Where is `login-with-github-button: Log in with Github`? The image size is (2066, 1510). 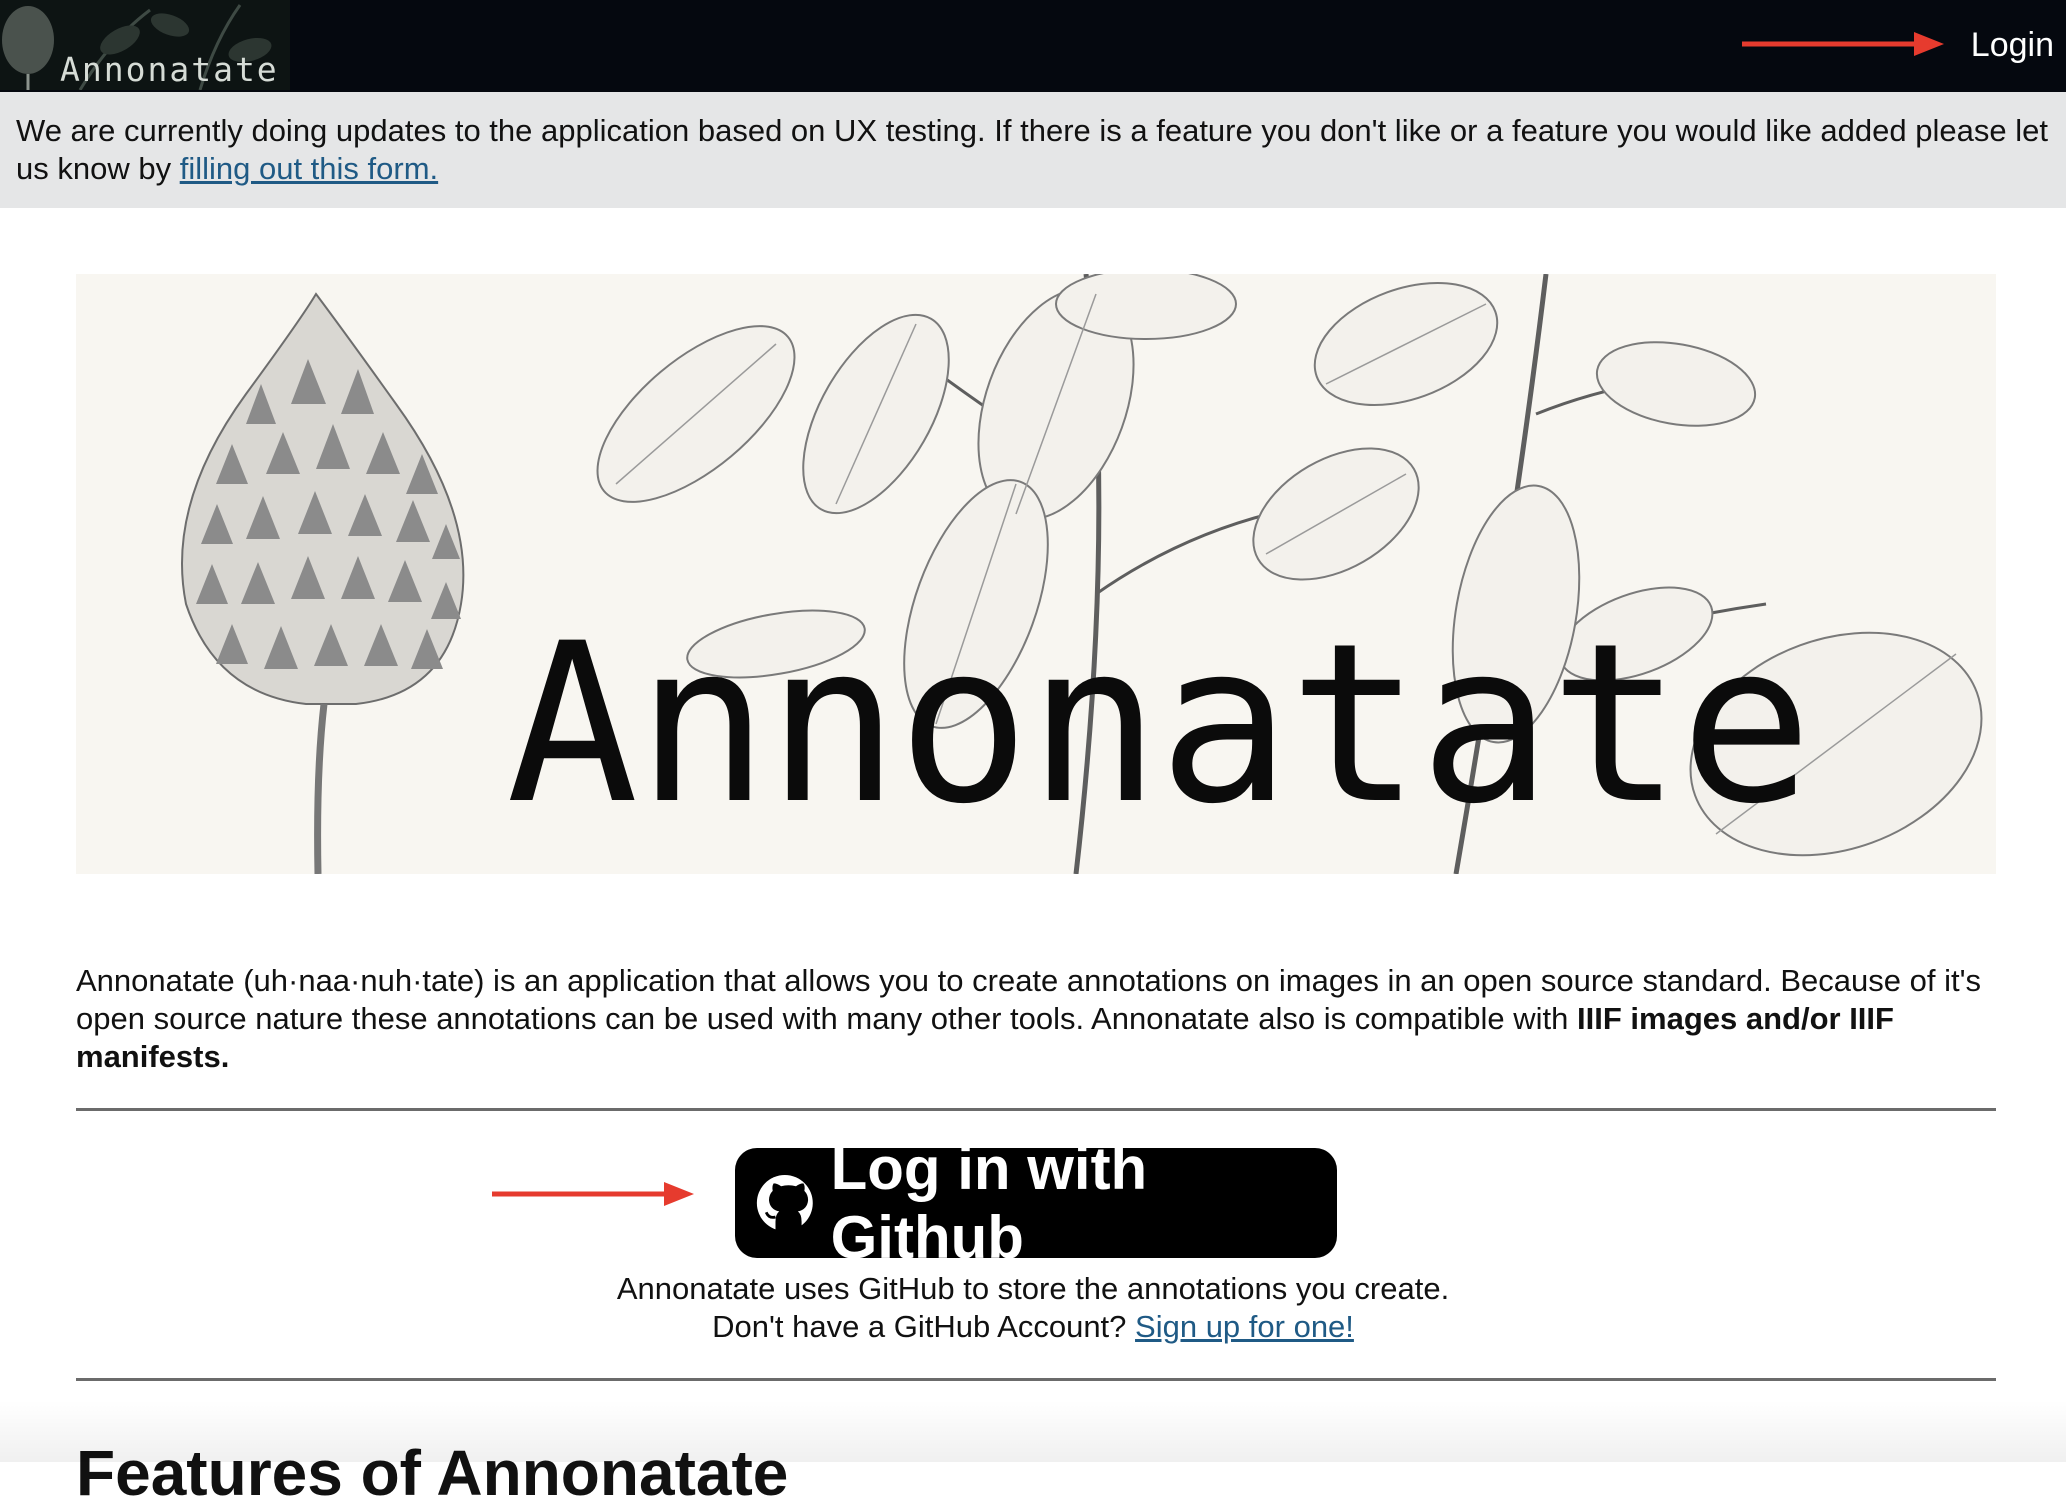 login-with-github-button: Log in with Github is located at coordinates (1036, 1203).